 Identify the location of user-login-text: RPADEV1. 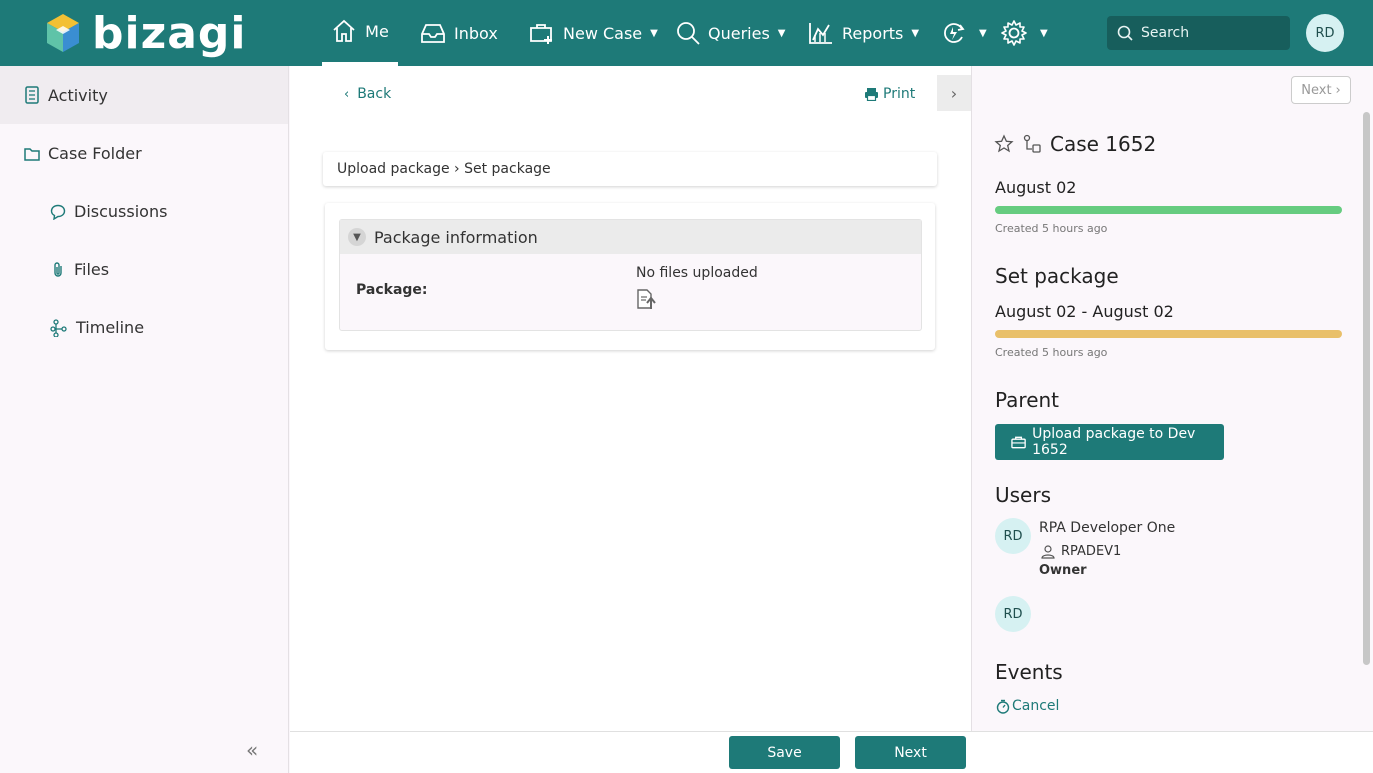
(1091, 551).